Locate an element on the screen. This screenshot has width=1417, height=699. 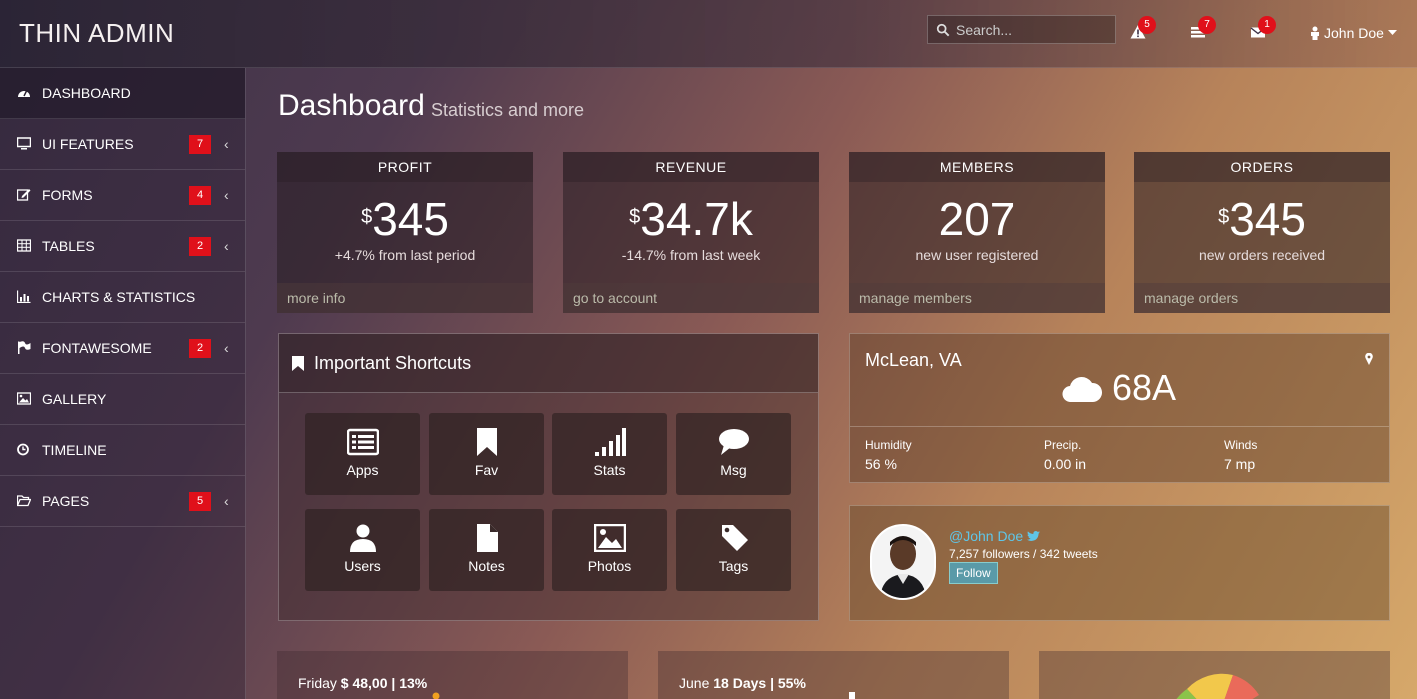
page-title: Dashboard is located at coordinates (351, 105).